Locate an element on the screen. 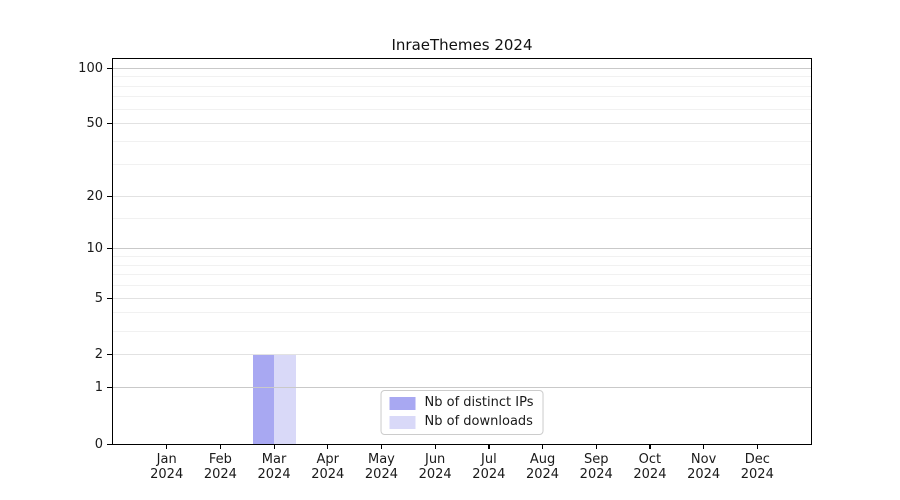 This screenshot has width=900, height=500. x-tick-Oct is located at coordinates (650, 446).